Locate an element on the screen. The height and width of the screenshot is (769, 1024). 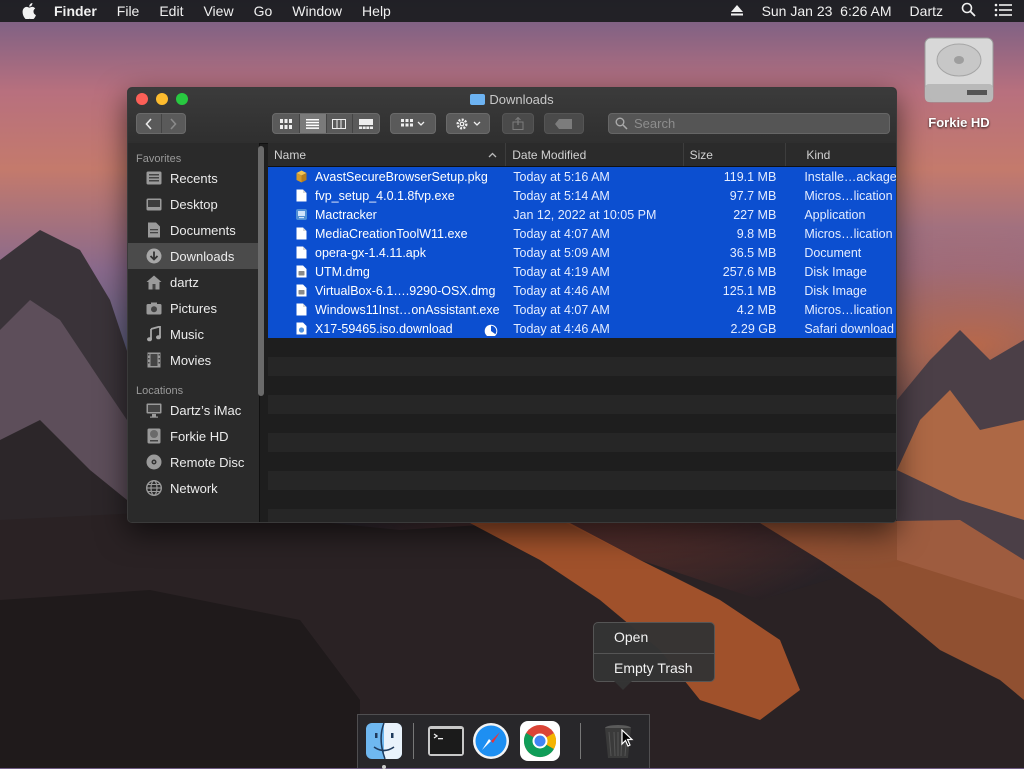
file-kind-cell: Micros…lication is located at coordinates (848, 233).